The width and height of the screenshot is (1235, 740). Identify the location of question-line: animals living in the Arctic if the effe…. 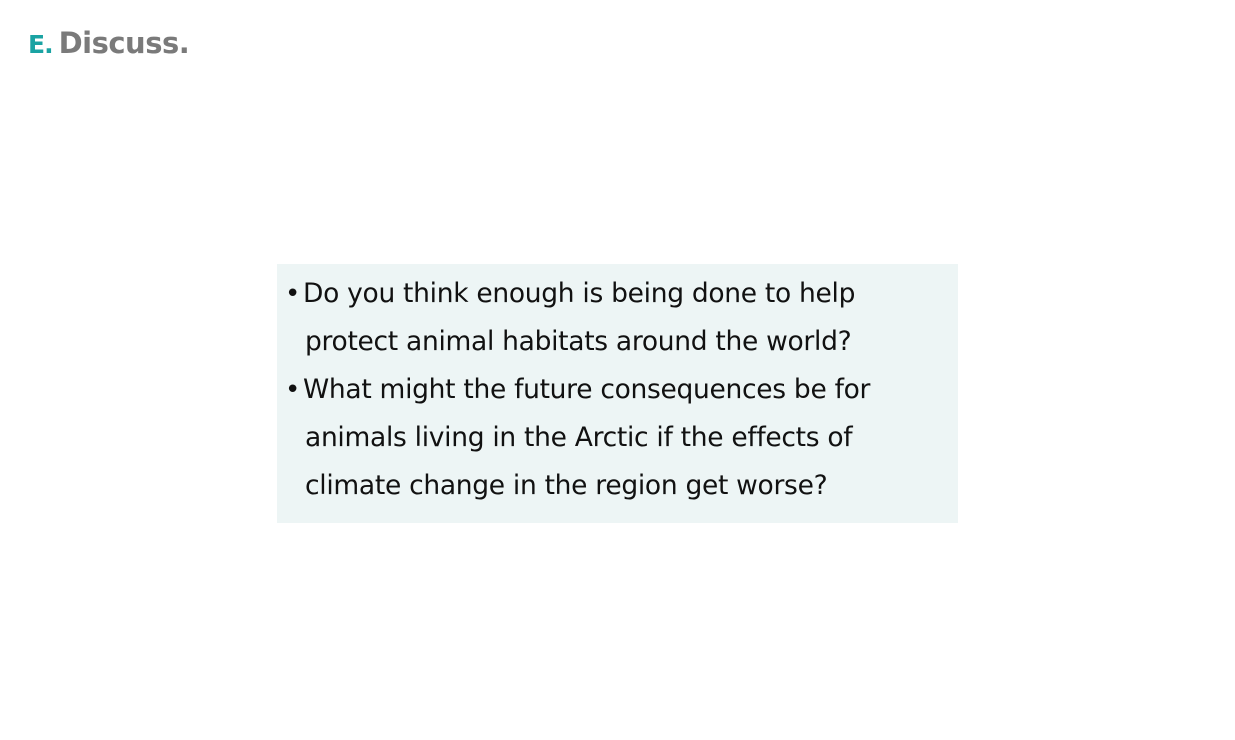
(579, 437).